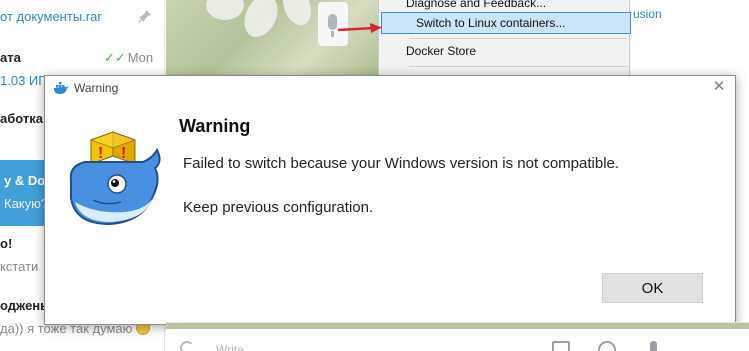 Image resolution: width=749 pixels, height=351 pixels. I want to click on chat-item-preview: 1.03 ИГ, so click(23, 80).